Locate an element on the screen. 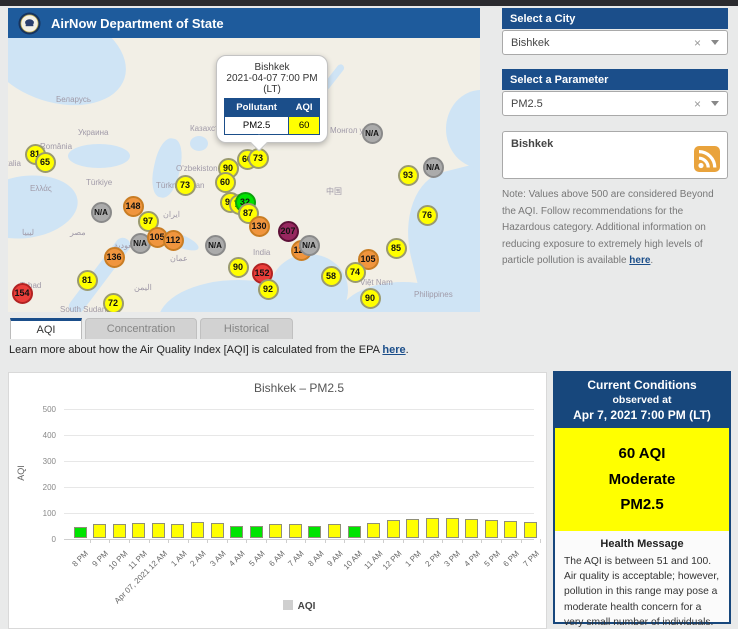  x-tick-label: 12 PM is located at coordinates (392, 560).